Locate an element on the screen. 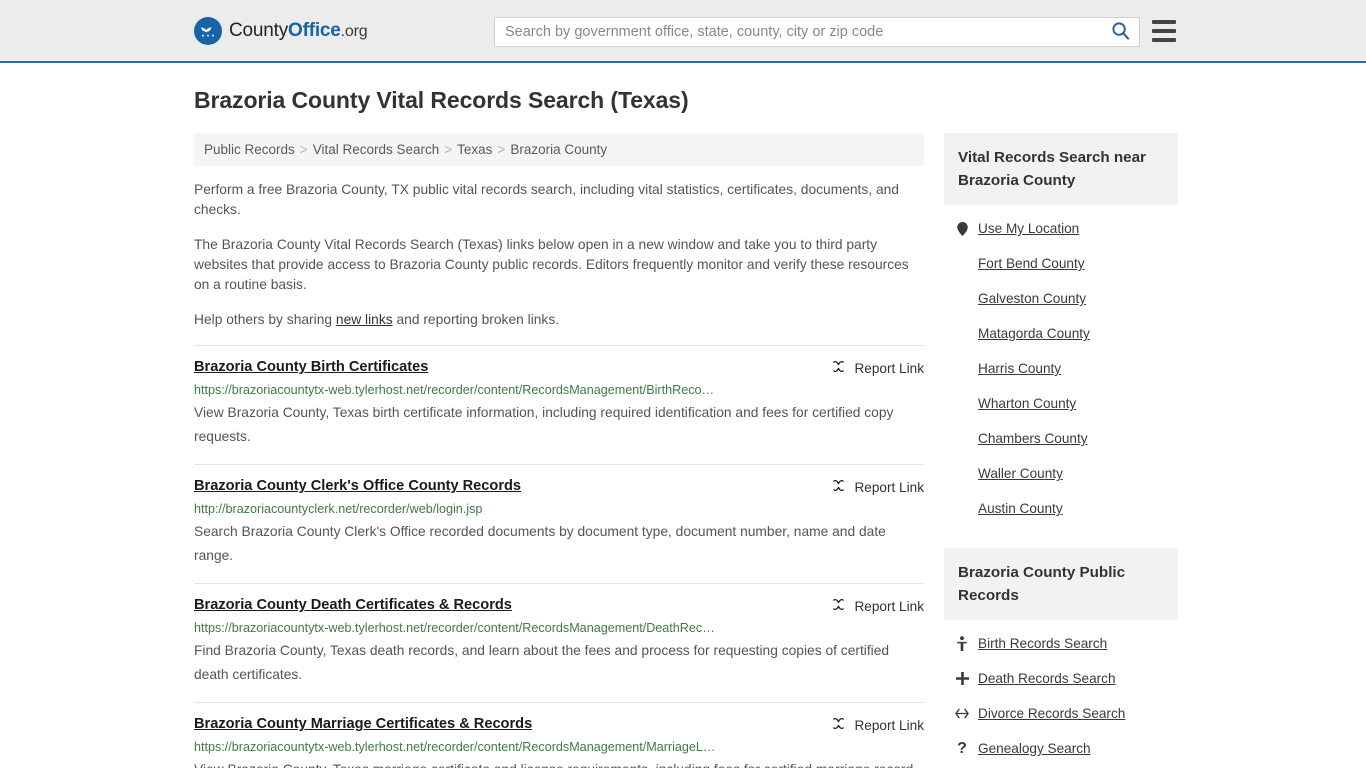 This screenshot has height=768, width=1366. search-input is located at coordinates (798, 32).